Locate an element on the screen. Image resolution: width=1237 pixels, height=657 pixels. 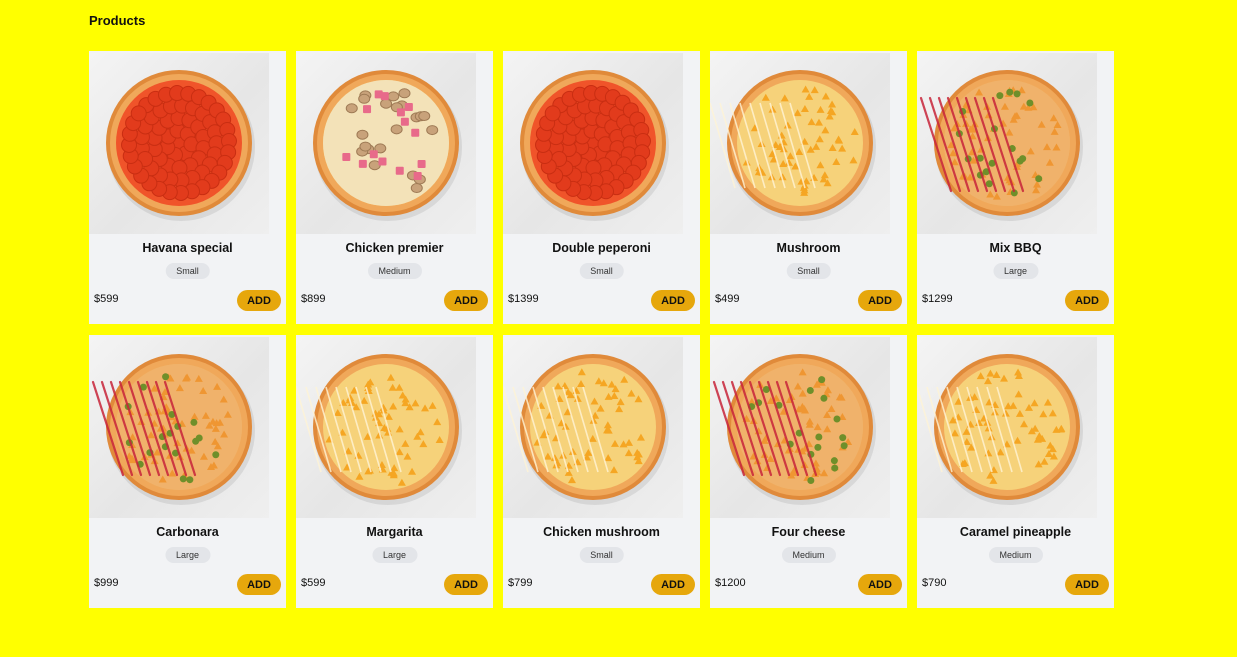
product-card: Mix BBQ Large $1299 ADD is located at coordinates (1015, 187).